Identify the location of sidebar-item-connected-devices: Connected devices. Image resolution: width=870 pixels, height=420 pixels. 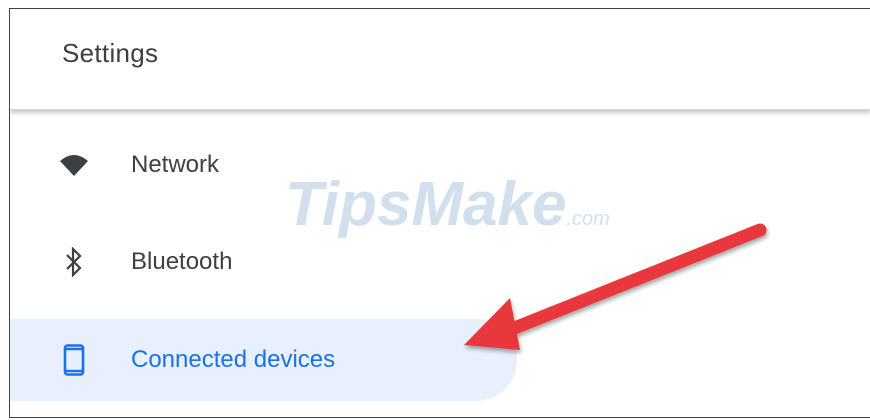
(263, 360).